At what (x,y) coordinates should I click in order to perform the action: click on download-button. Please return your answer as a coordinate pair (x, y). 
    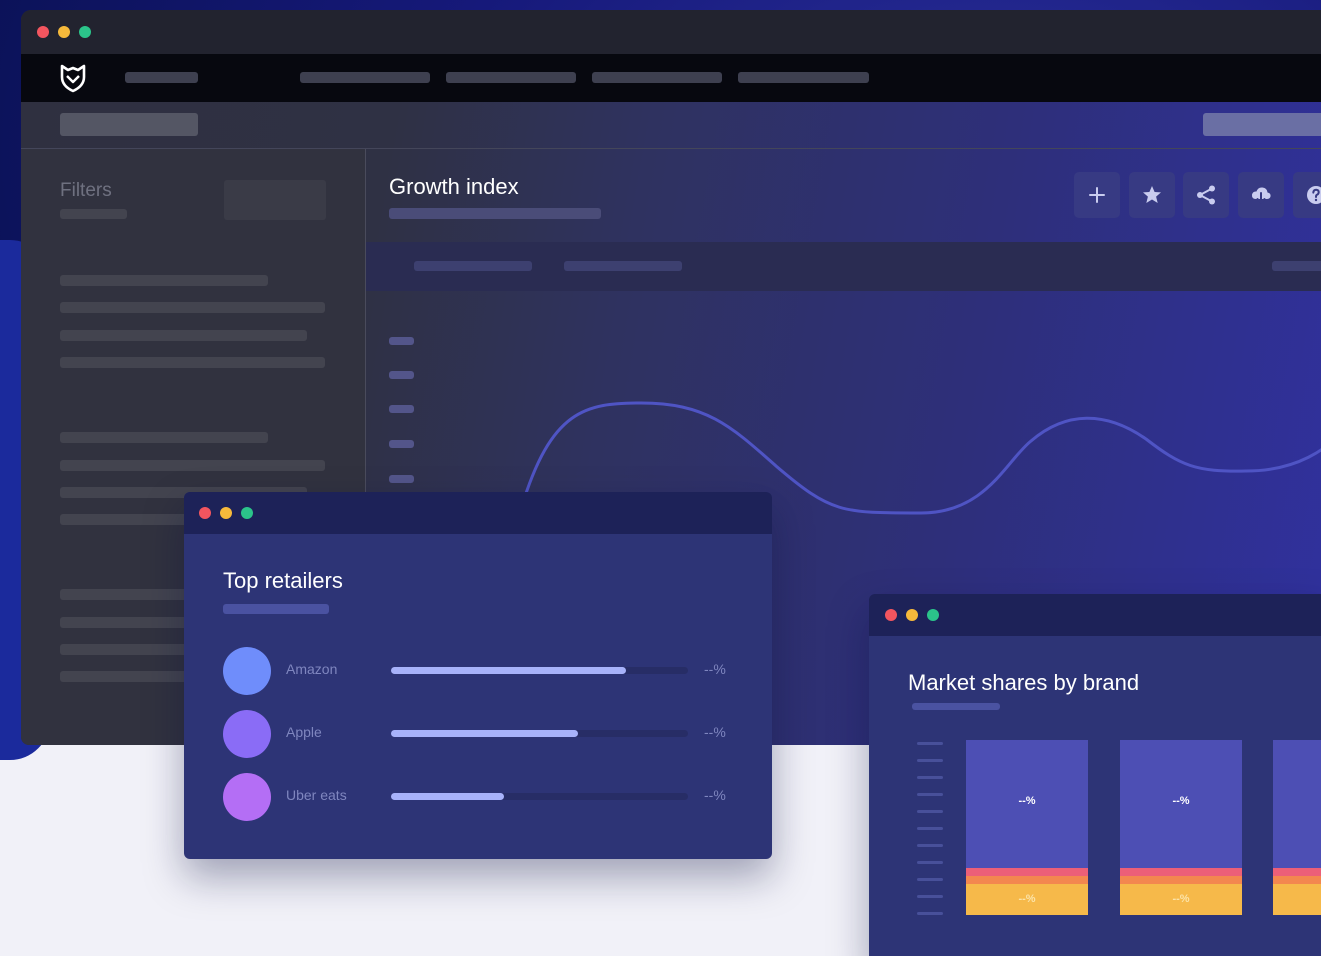
    Looking at the image, I should click on (1261, 195).